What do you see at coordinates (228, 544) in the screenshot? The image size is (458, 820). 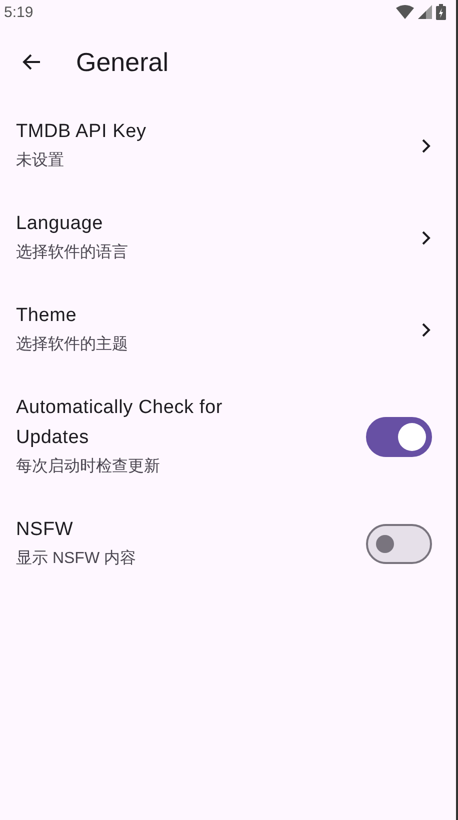 I see `settings-item: NSFW 显示 NSFW 内容` at bounding box center [228, 544].